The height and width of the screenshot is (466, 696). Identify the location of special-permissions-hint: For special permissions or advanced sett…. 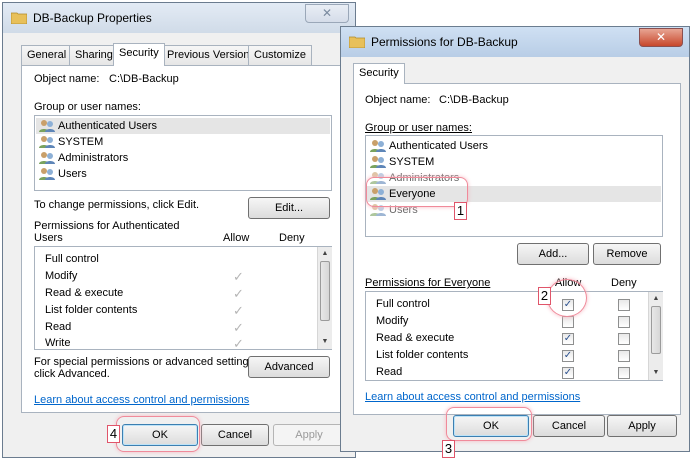
(146, 362).